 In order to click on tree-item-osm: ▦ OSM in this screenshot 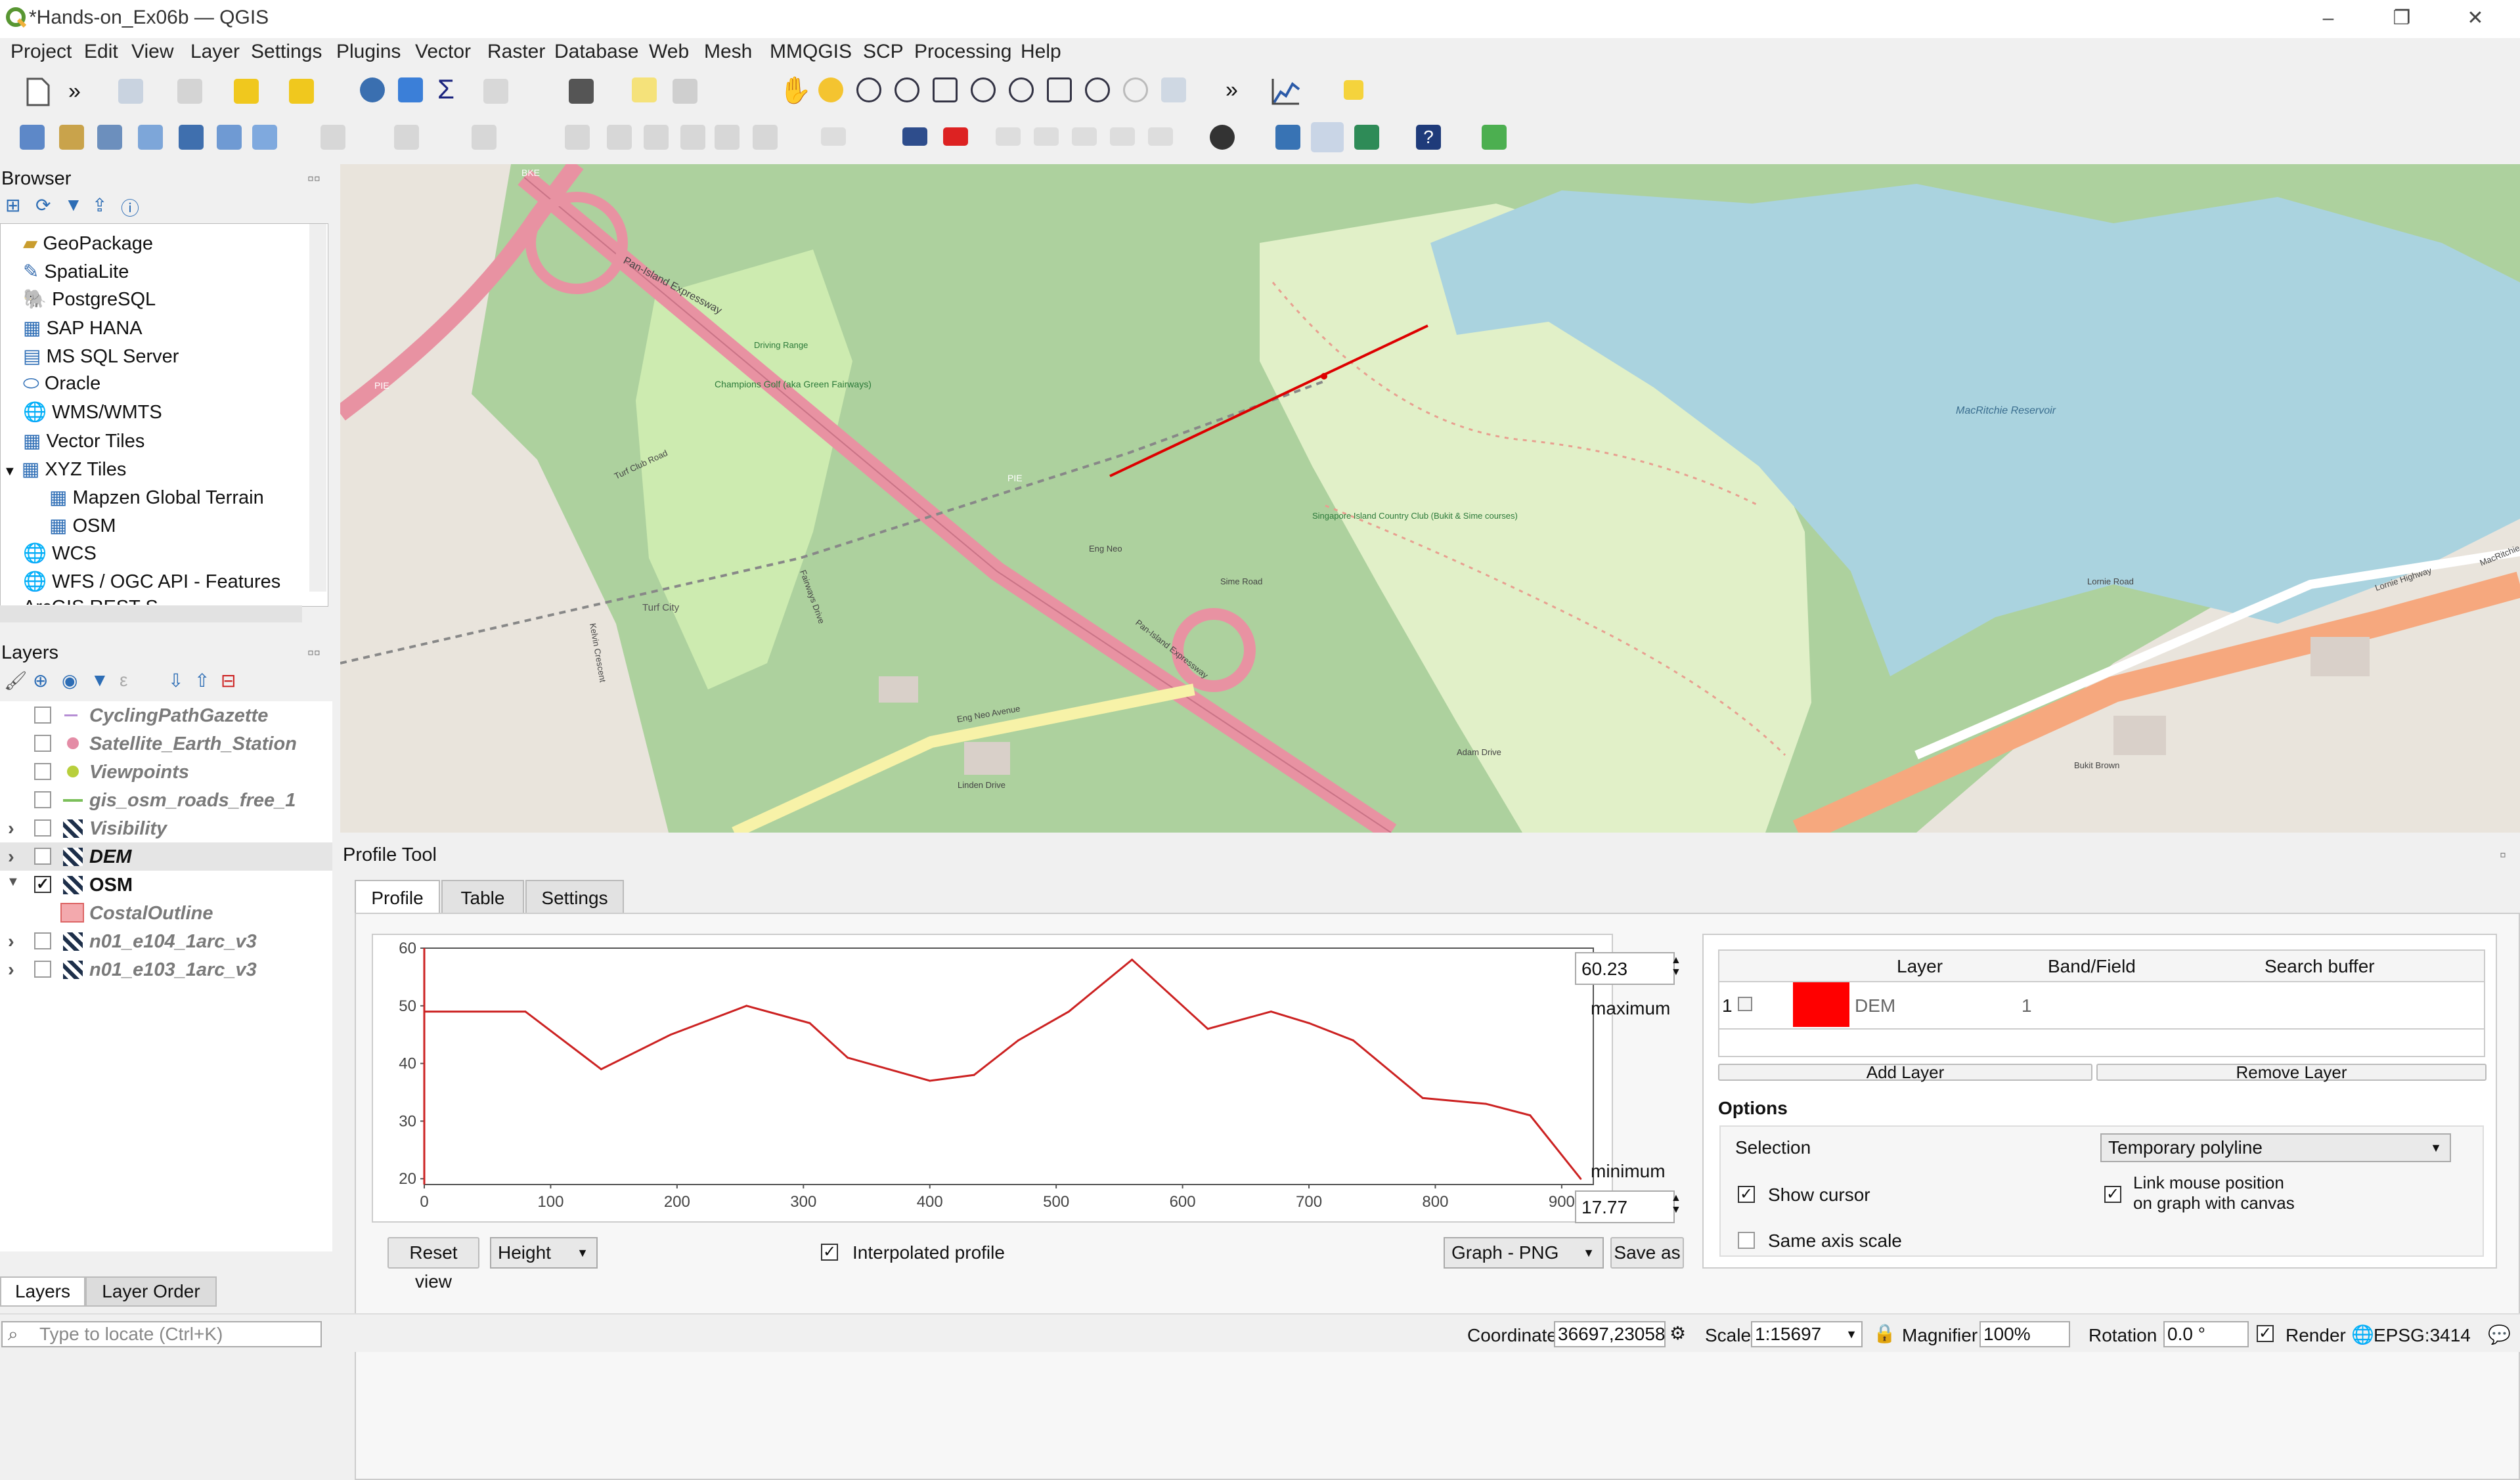, I will do `click(82, 528)`.